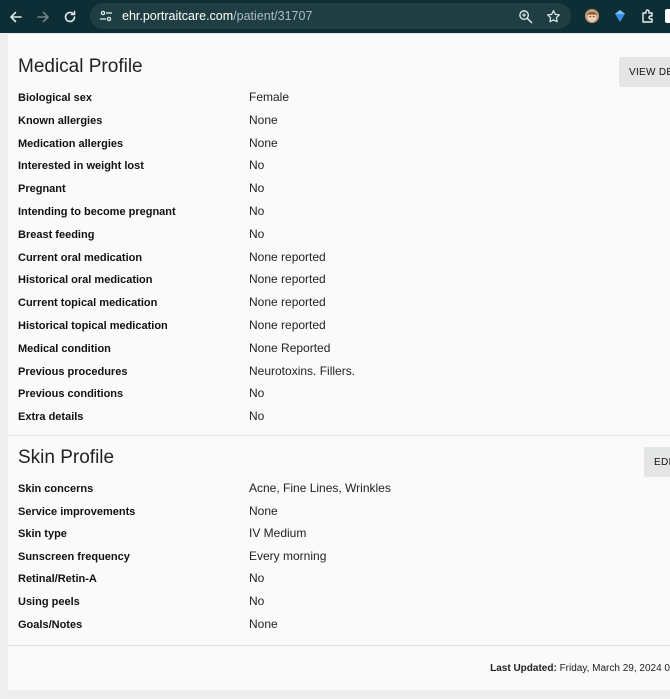 The width and height of the screenshot is (670, 699). Describe the element at coordinates (302, 370) in the screenshot. I see `field-value: Neurotoxins. Fillers.` at that location.